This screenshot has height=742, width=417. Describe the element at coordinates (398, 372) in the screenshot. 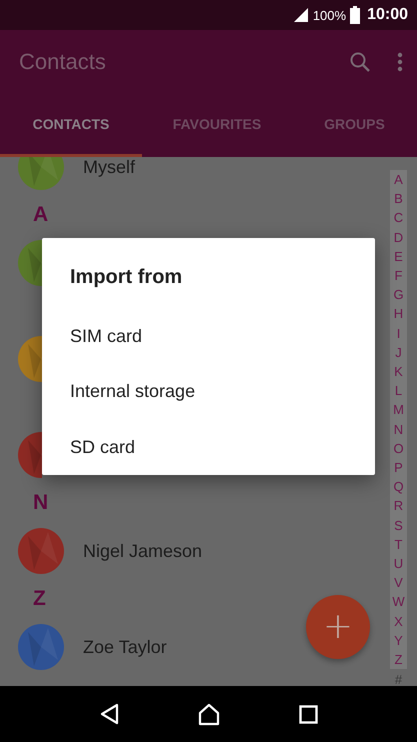

I see `index-letter: K` at that location.